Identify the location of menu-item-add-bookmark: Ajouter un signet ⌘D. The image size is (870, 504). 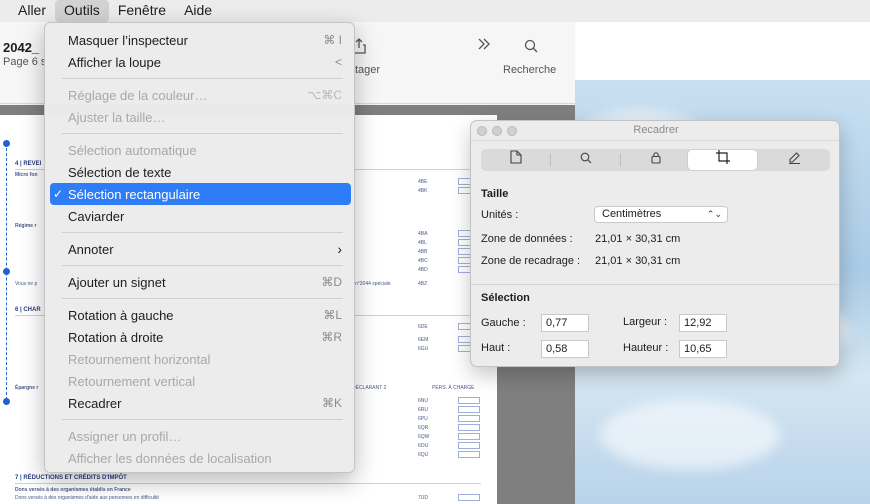
(200, 282).